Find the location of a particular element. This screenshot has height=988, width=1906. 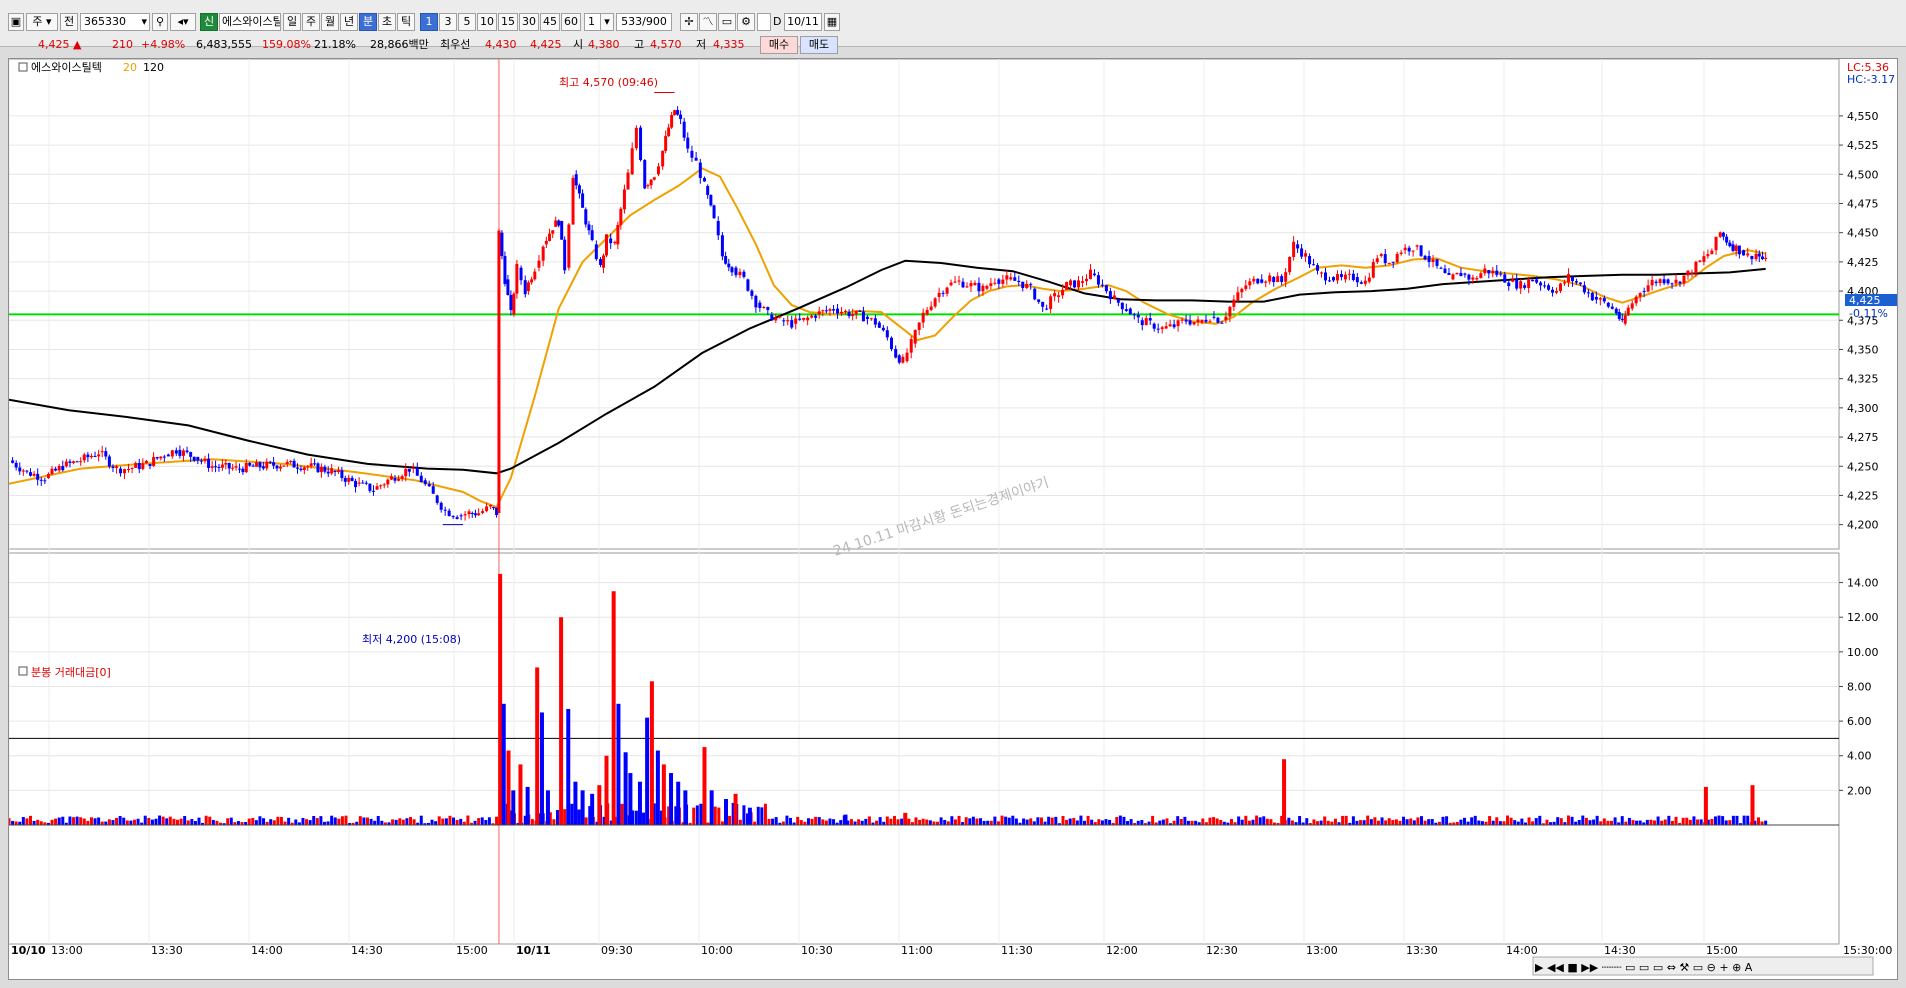

bar-count-field: 533/900 is located at coordinates (644, 22).